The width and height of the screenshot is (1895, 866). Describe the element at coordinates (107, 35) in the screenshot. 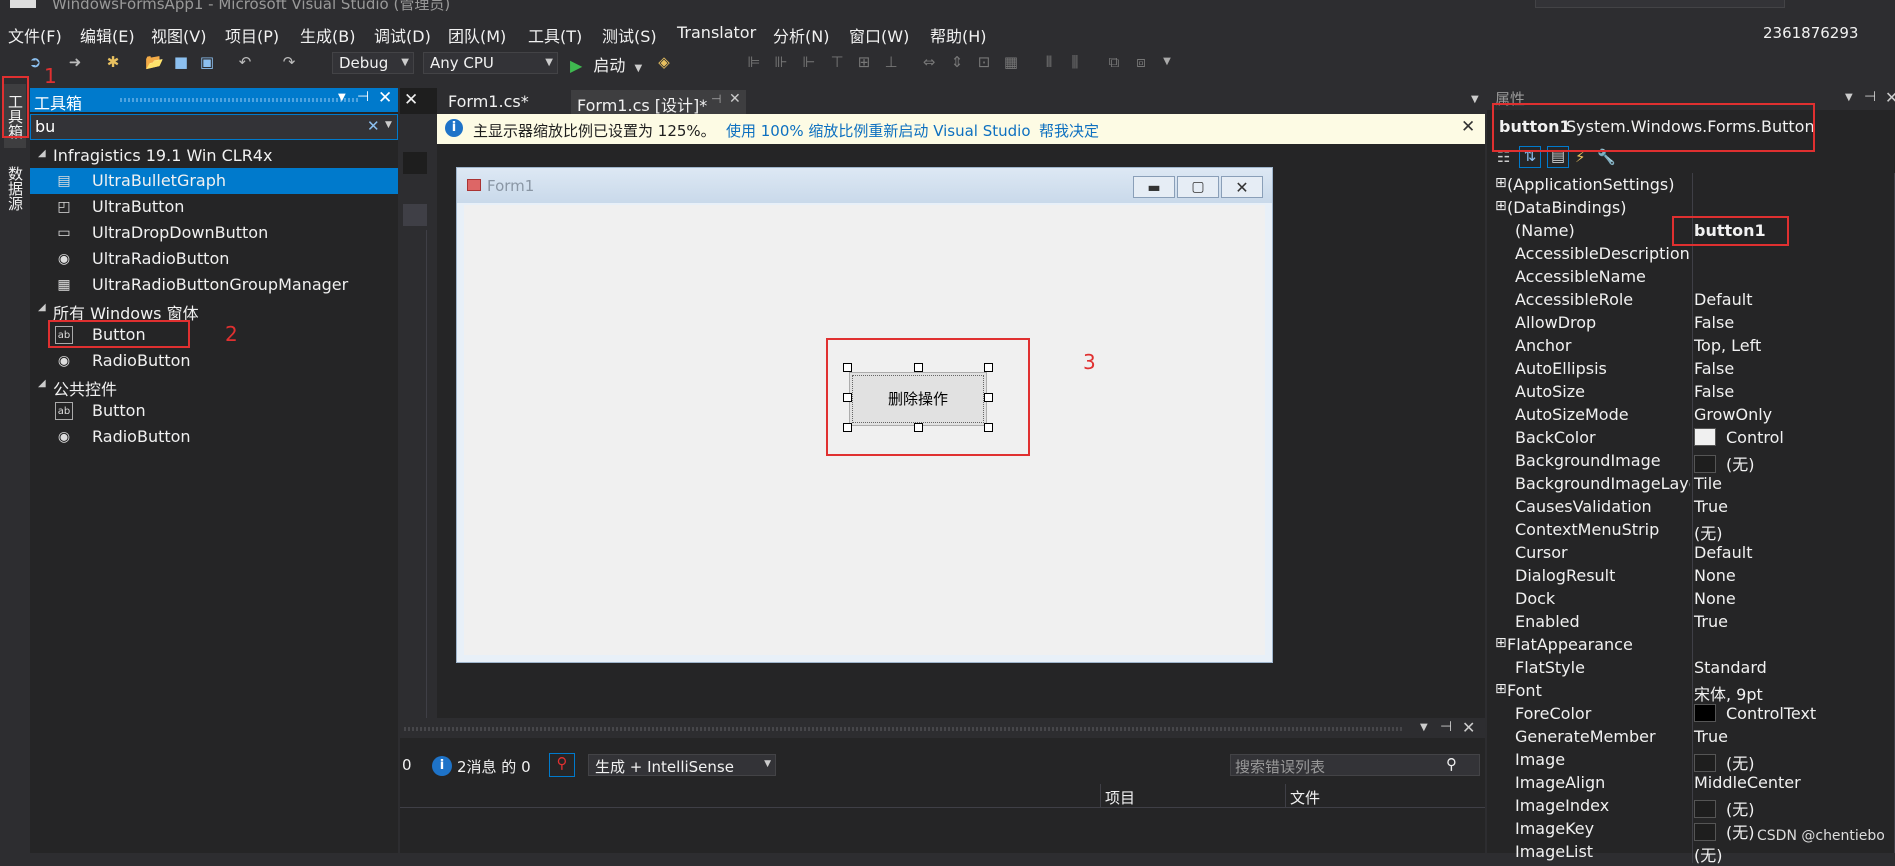

I see `menu-item: 编辑(E)` at that location.